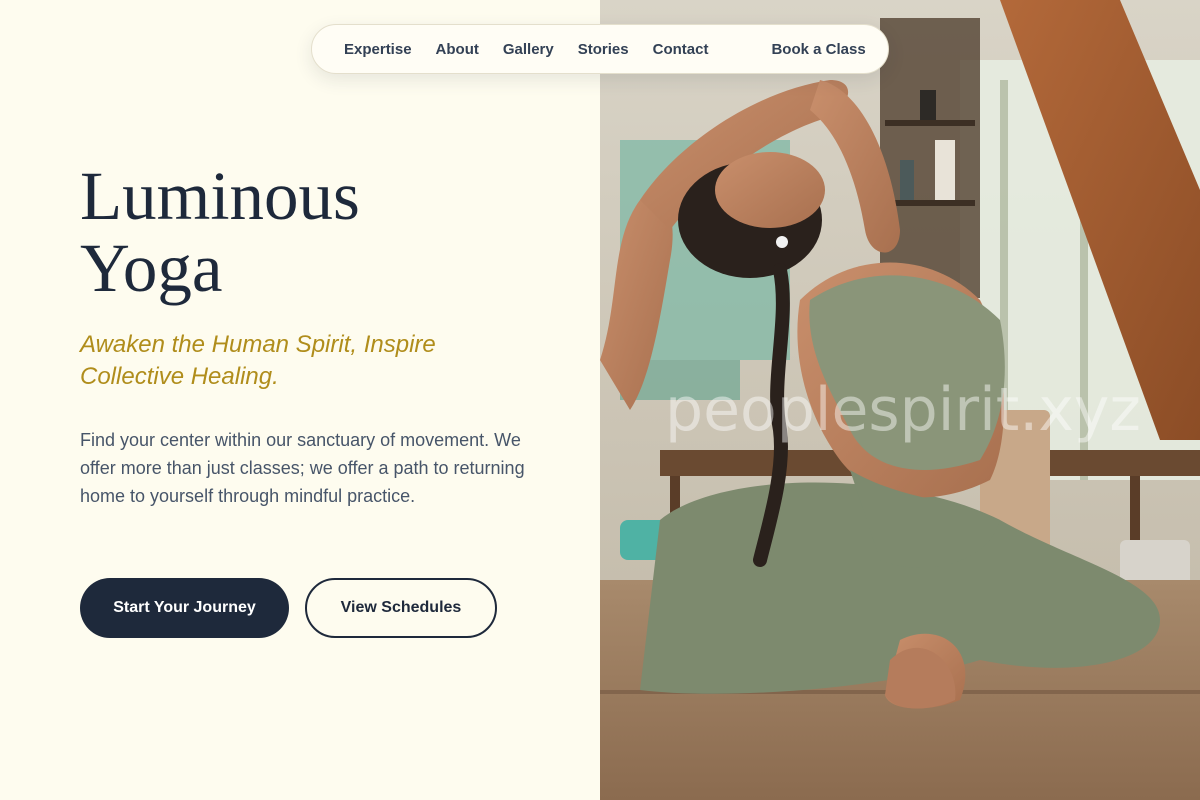 The image size is (1200, 800). I want to click on start-journey-button: Start Your Journey, so click(184, 608).